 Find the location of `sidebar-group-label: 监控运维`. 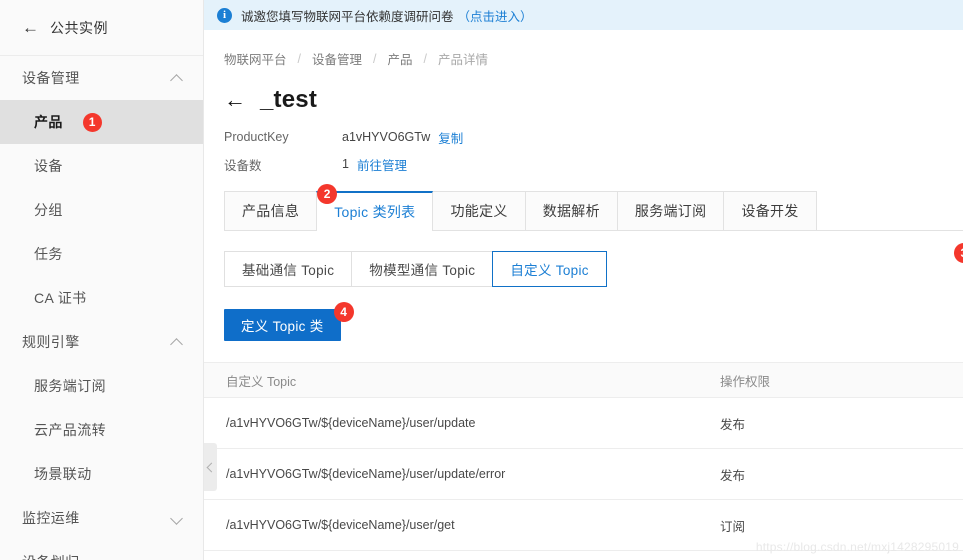

sidebar-group-label: 监控运维 is located at coordinates (51, 518).